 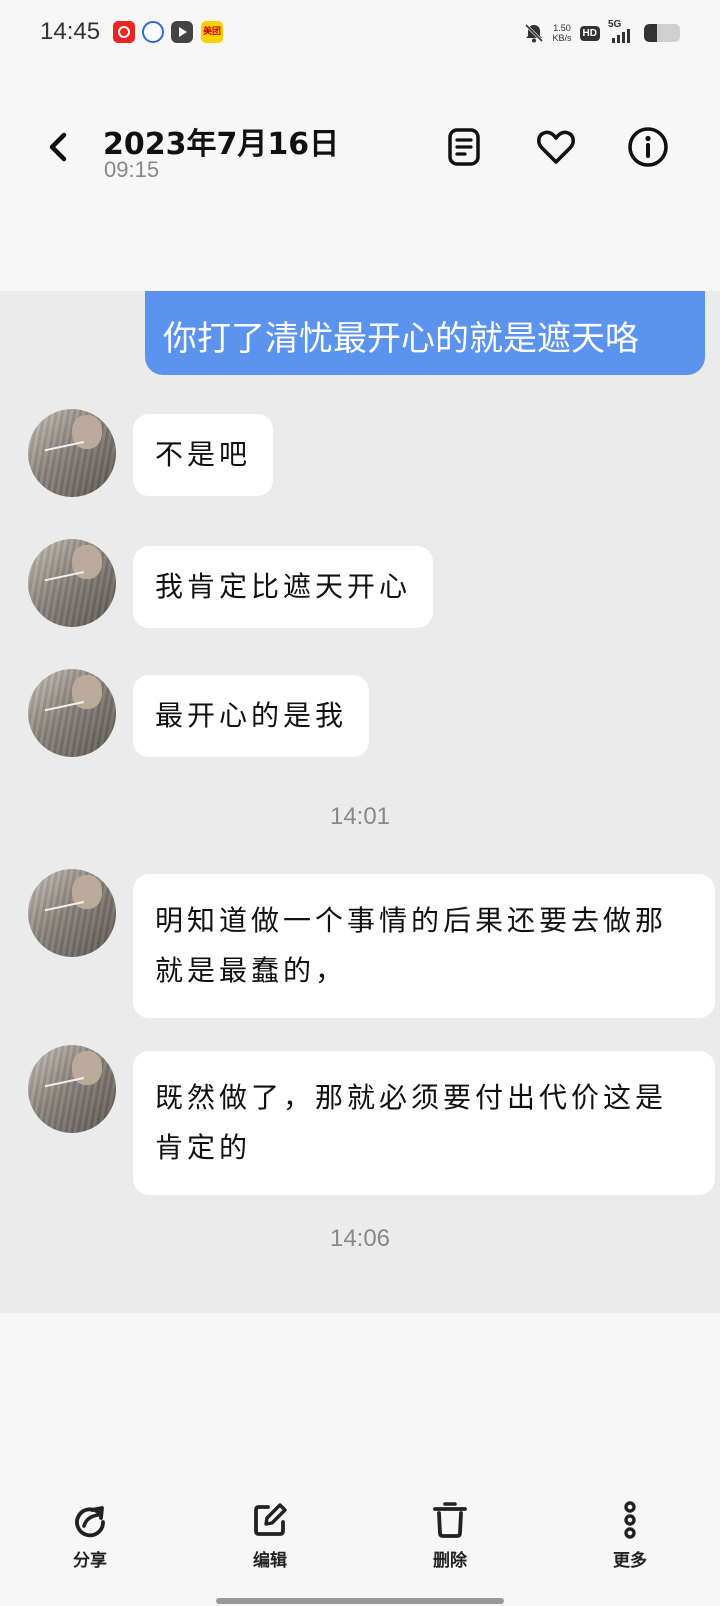 I want to click on home-indicator, so click(x=360, y=1601).